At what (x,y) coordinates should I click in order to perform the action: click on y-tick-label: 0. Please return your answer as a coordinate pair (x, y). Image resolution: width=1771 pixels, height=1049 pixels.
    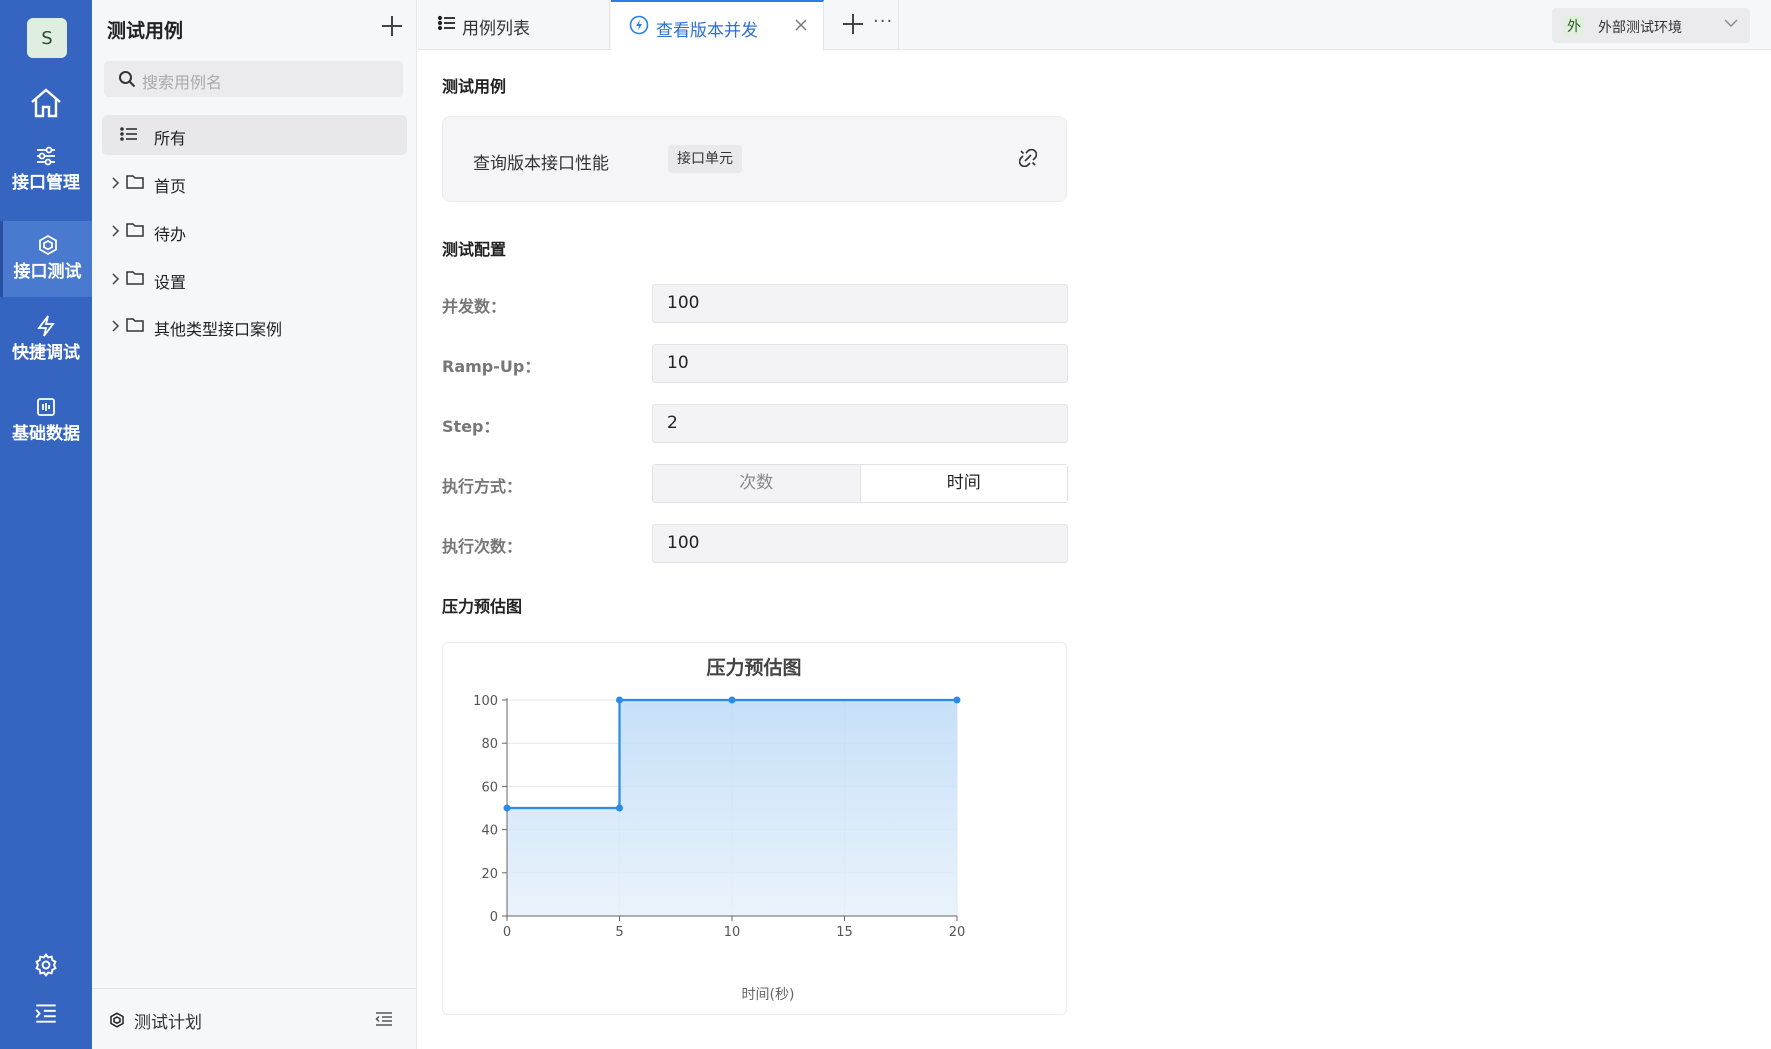
    Looking at the image, I should click on (494, 917).